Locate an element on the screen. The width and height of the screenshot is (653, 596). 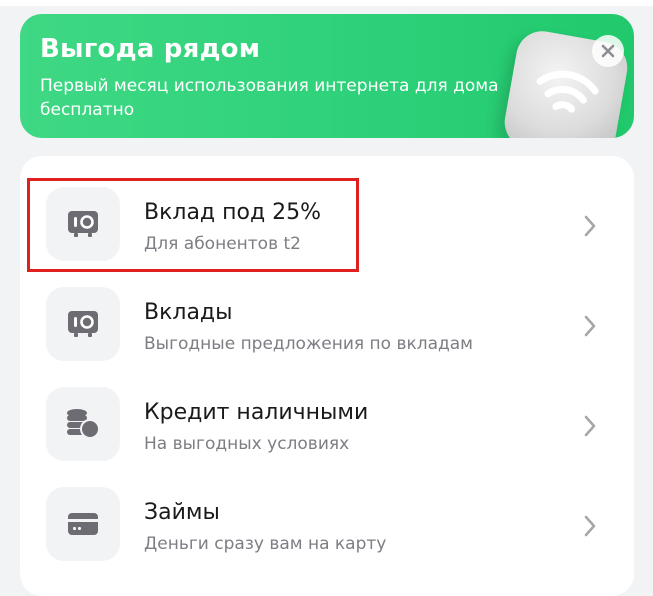
card-icon is located at coordinates (83, 524).